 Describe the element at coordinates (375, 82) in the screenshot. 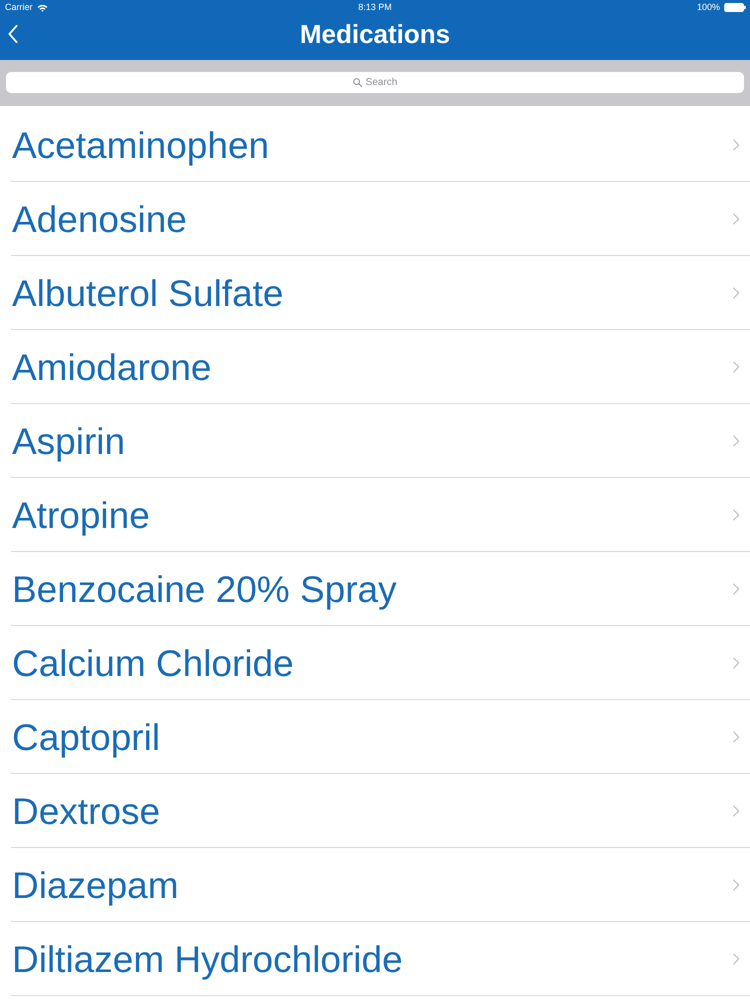

I see `search-field: Search` at that location.